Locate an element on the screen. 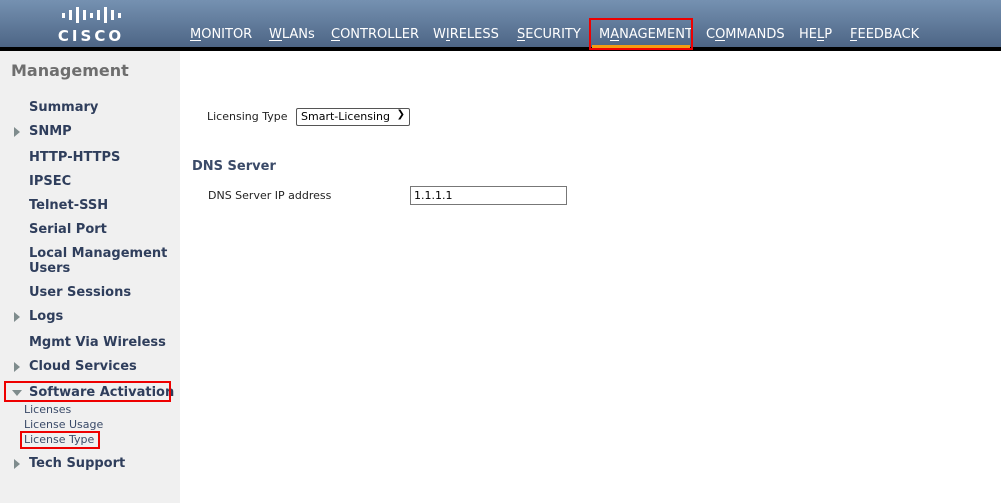  nav-controller: CONTROLLER is located at coordinates (375, 34).